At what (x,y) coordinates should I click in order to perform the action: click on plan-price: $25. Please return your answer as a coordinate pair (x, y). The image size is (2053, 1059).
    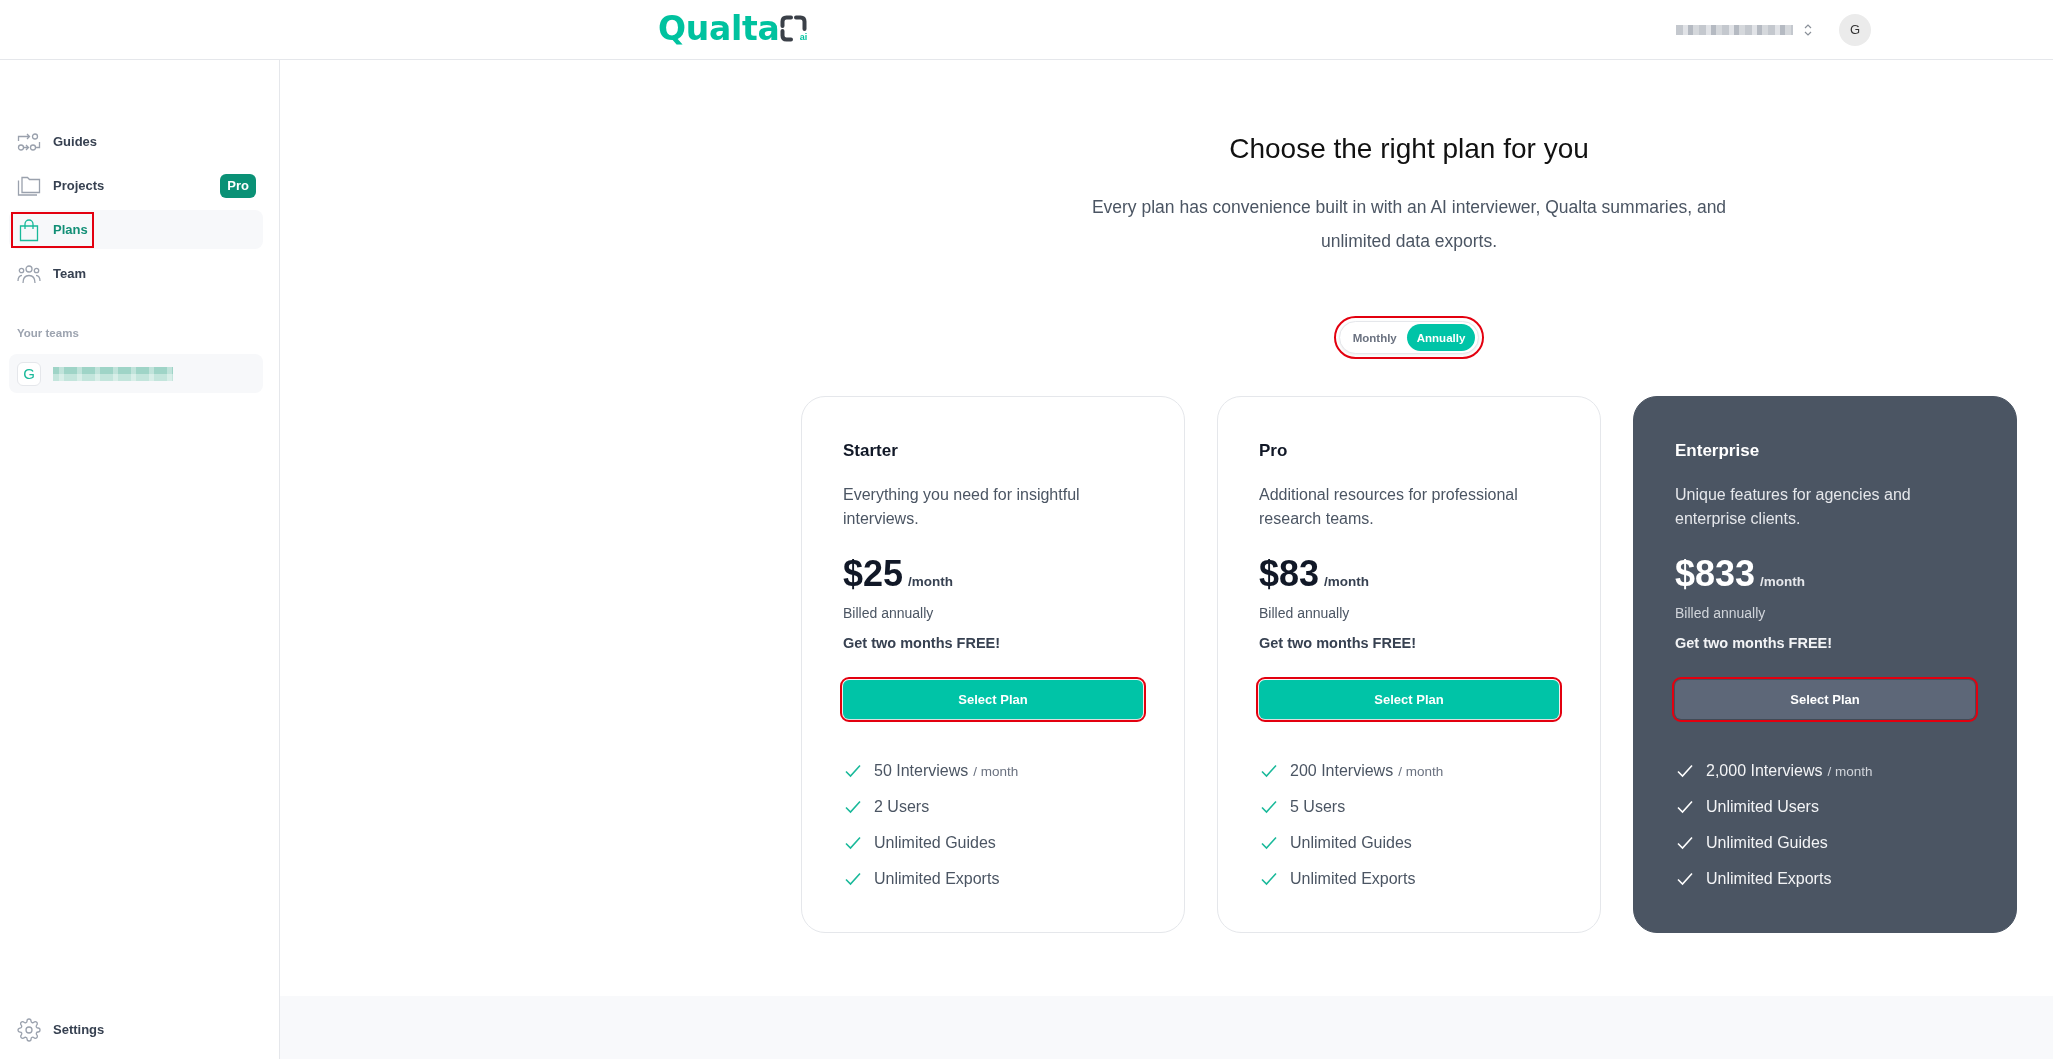
    Looking at the image, I should click on (873, 574).